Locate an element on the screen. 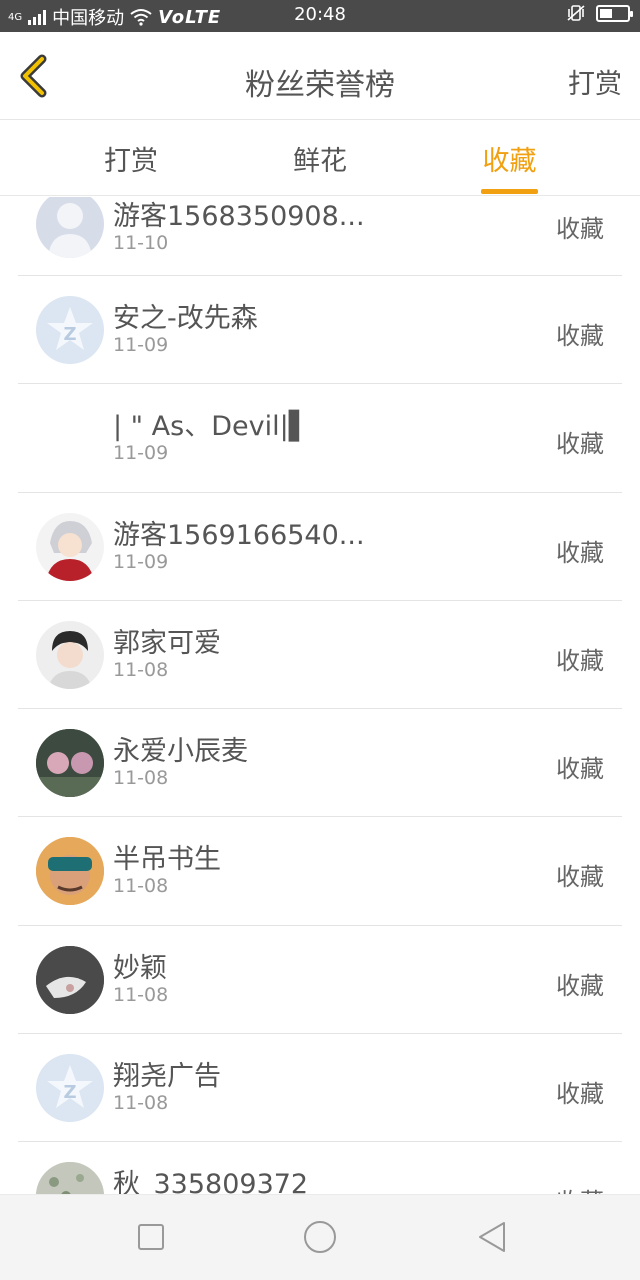  tab-tip: 打赏 is located at coordinates (131, 158).